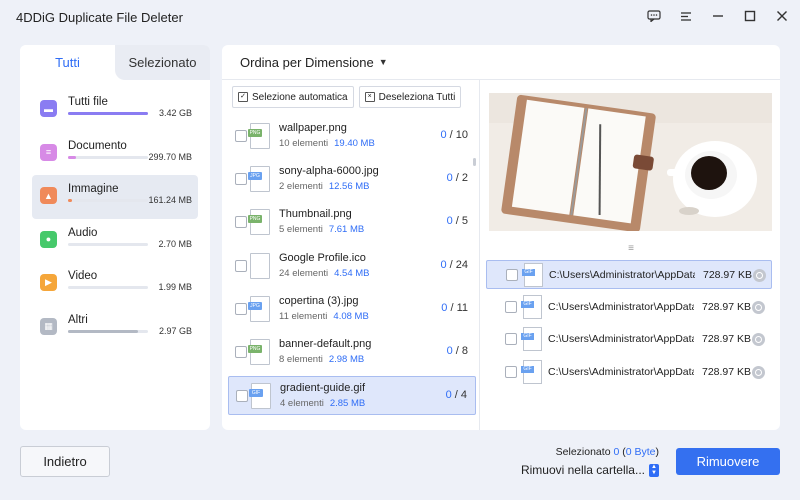  I want to click on file-name: copertina (3).jpg, so click(319, 300).